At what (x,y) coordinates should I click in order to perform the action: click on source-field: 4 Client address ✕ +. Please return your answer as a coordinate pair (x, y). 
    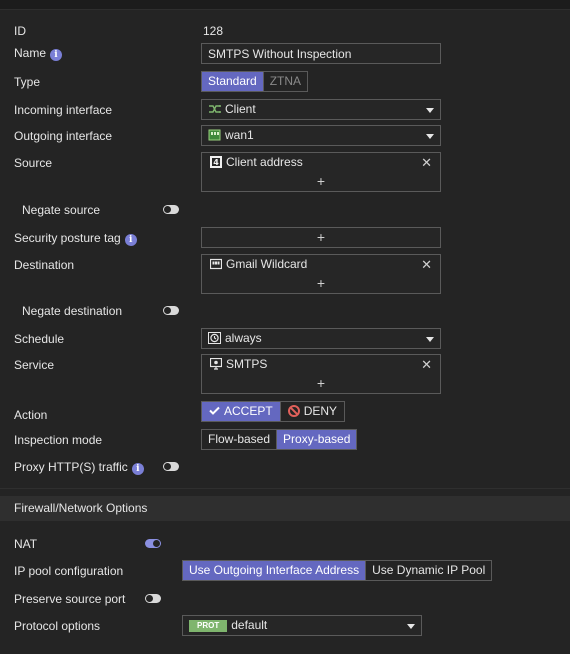
    Looking at the image, I should click on (321, 172).